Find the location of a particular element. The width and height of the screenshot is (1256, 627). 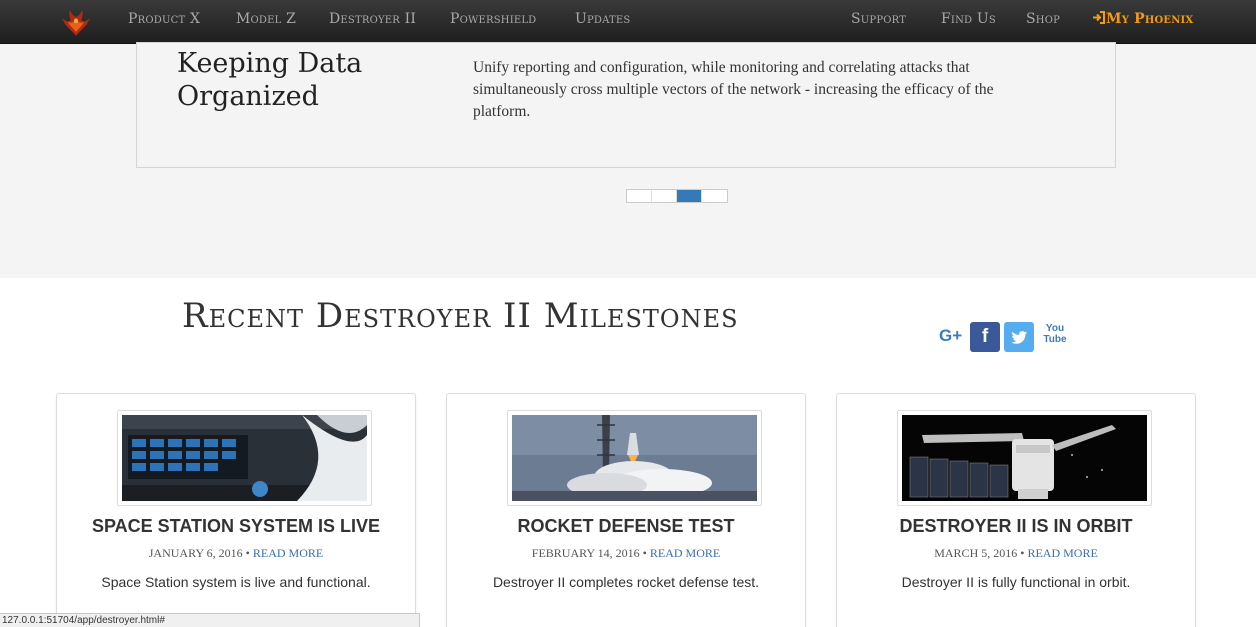

card-meta: MARCH 5, 2016 • READ MORE is located at coordinates (1016, 553).